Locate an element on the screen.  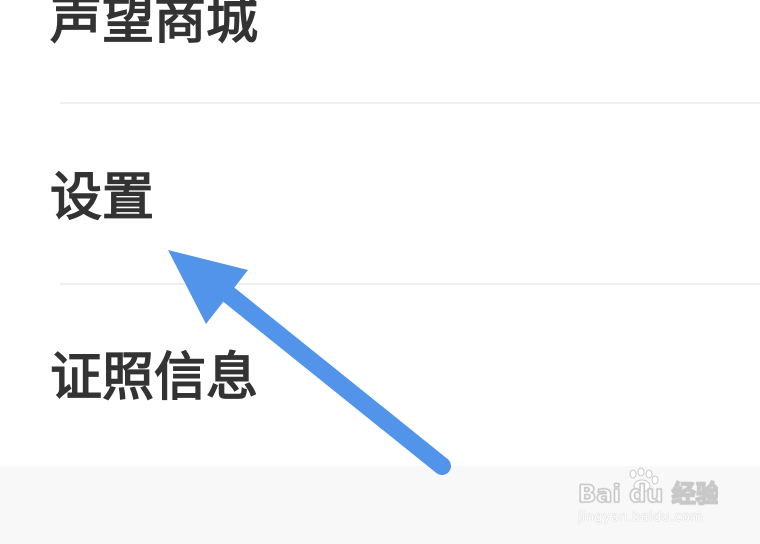
menu-item-settings: 设置 is located at coordinates (102, 198).